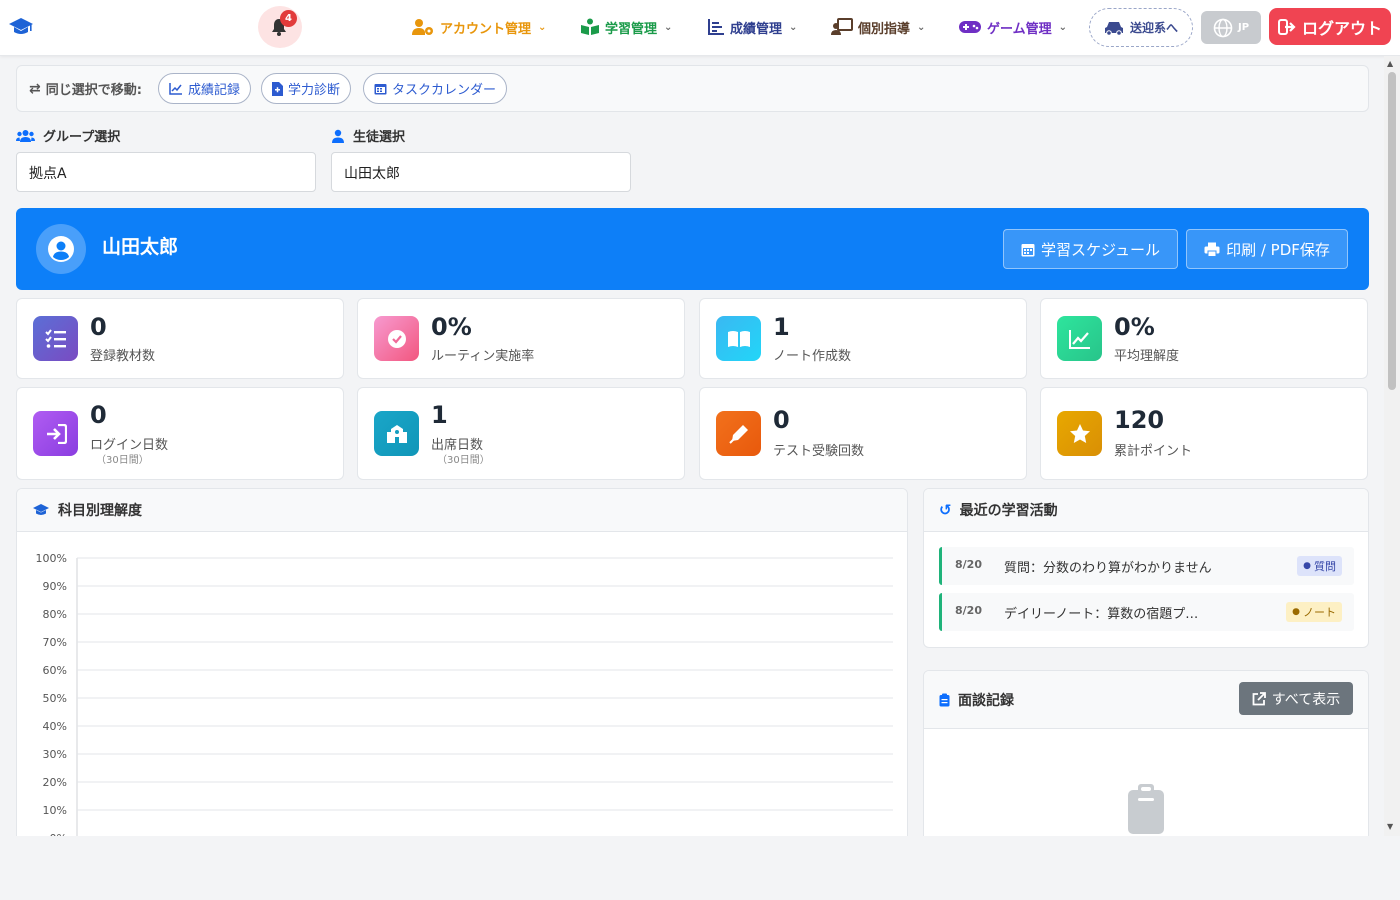  Describe the element at coordinates (1090, 249) in the screenshot. I see `study-schedule-button: 学習スケジュール` at that location.